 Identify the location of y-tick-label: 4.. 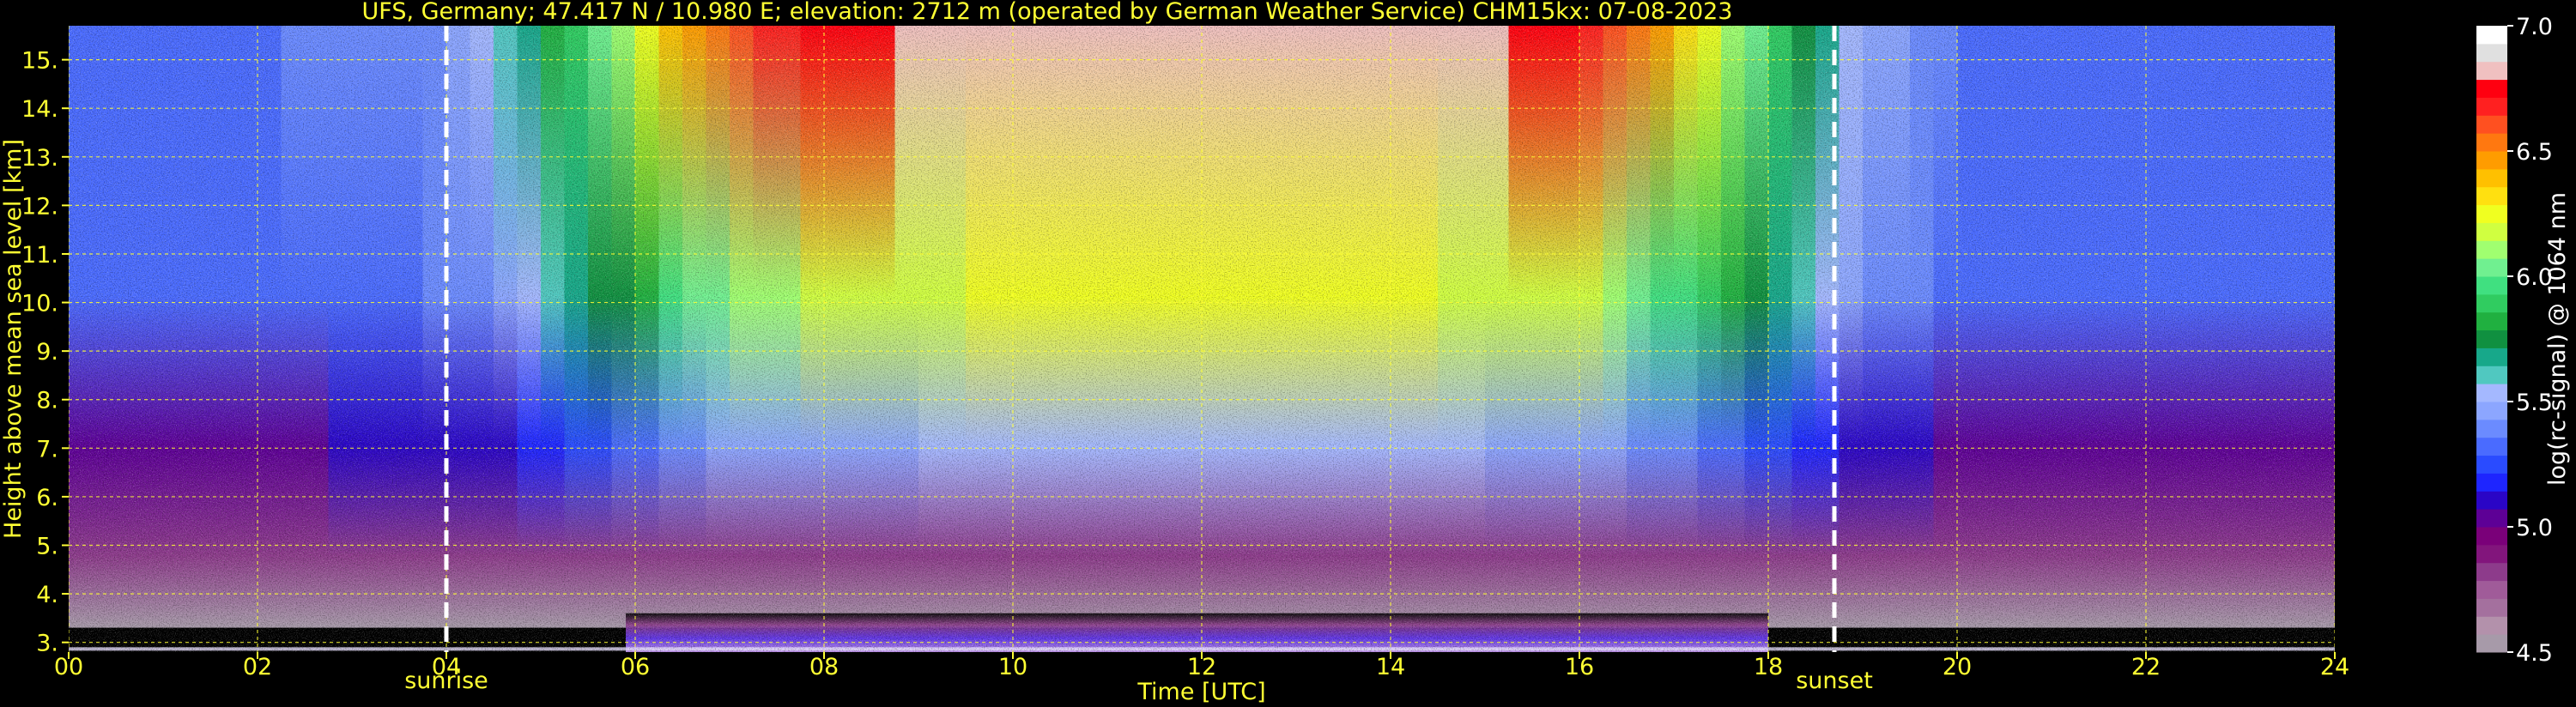
(47, 595).